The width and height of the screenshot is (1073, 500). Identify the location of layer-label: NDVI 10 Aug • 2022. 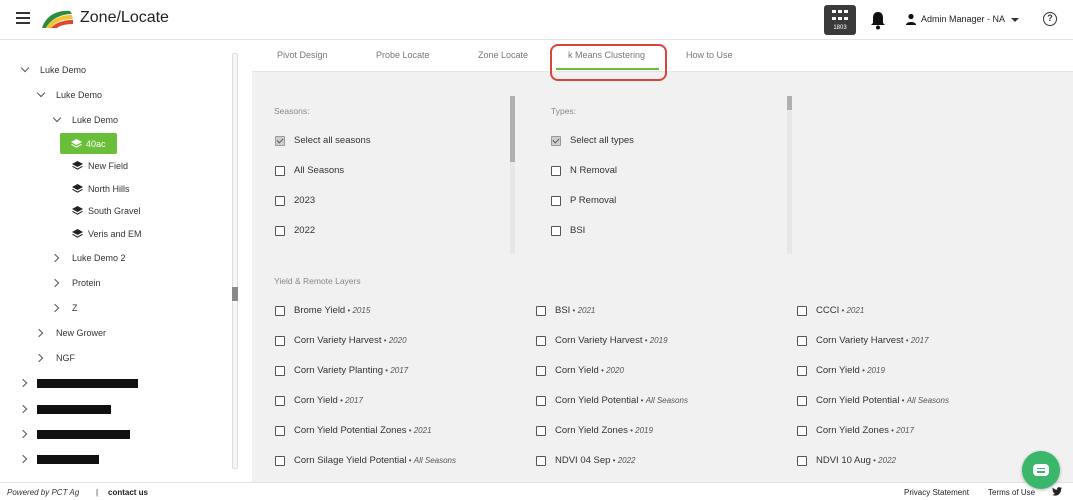
(856, 460).